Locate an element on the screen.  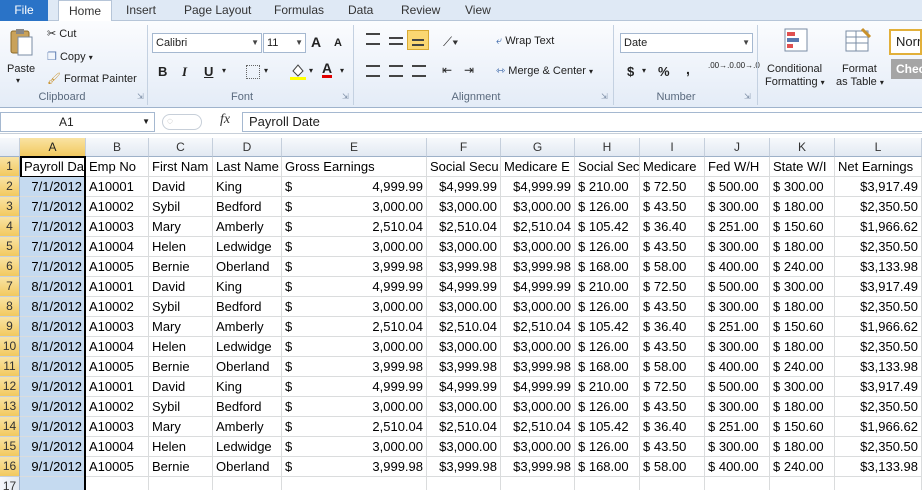
column-header-h: H is located at coordinates (607, 147).